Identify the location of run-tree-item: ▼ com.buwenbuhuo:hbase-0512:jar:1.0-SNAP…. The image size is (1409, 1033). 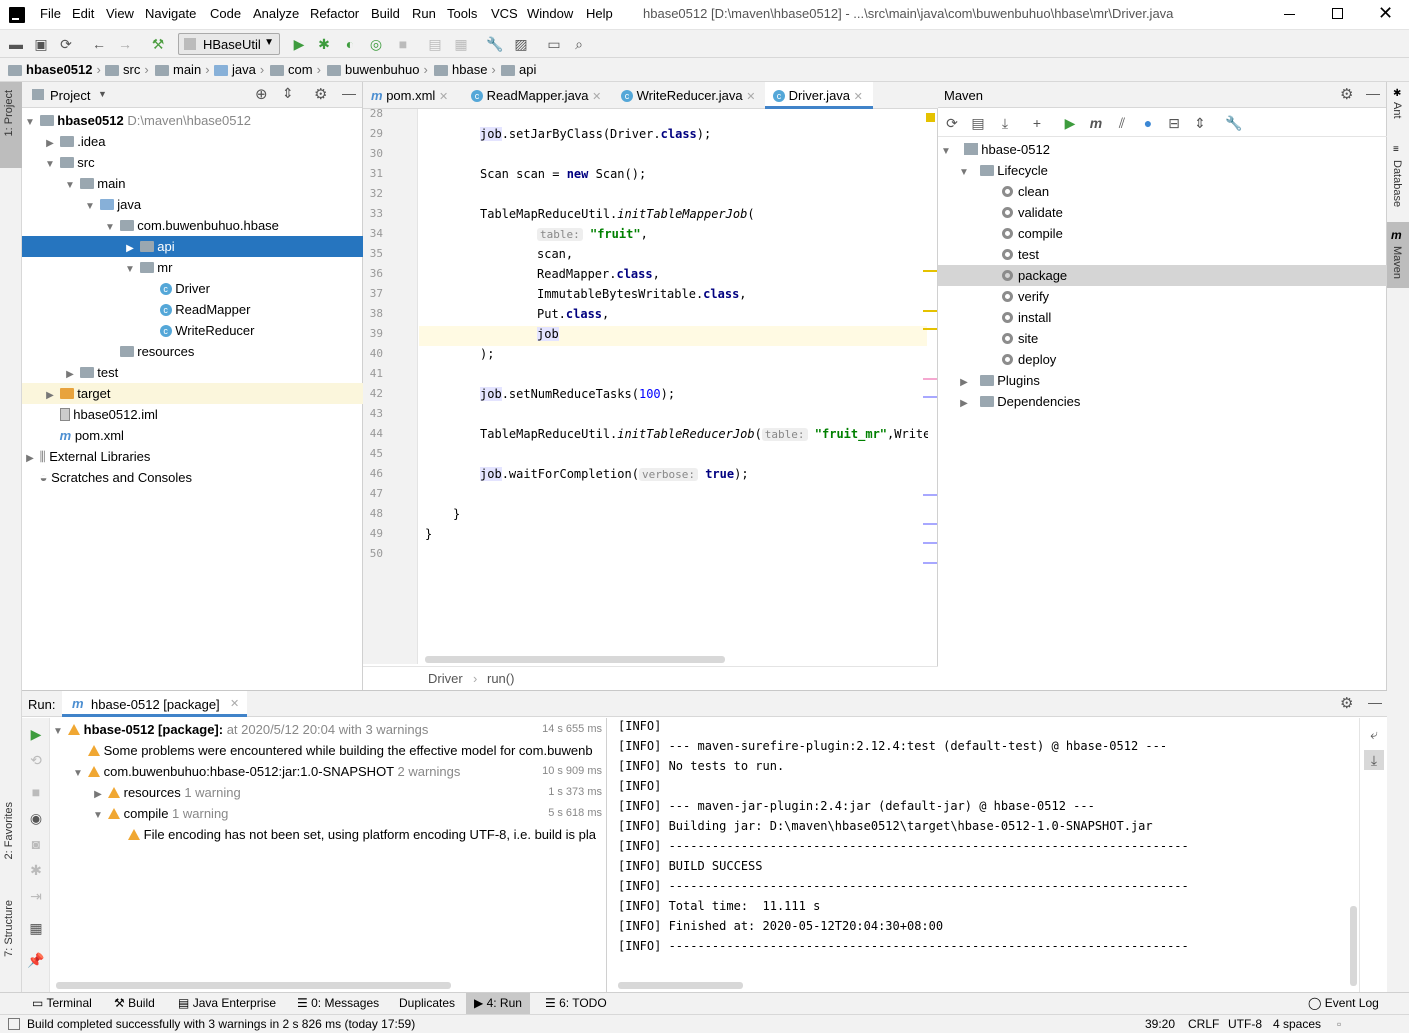
(328, 771).